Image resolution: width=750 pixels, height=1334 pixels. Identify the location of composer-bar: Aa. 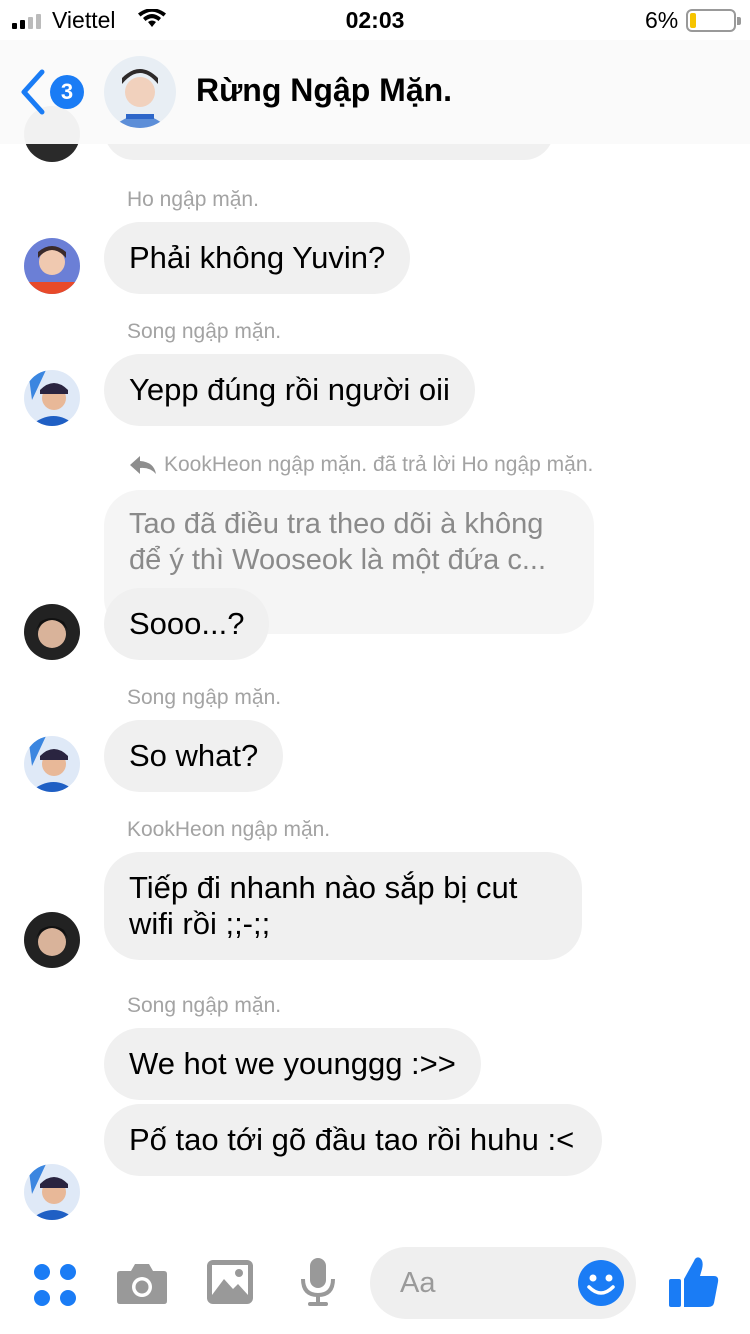
(375, 1284).